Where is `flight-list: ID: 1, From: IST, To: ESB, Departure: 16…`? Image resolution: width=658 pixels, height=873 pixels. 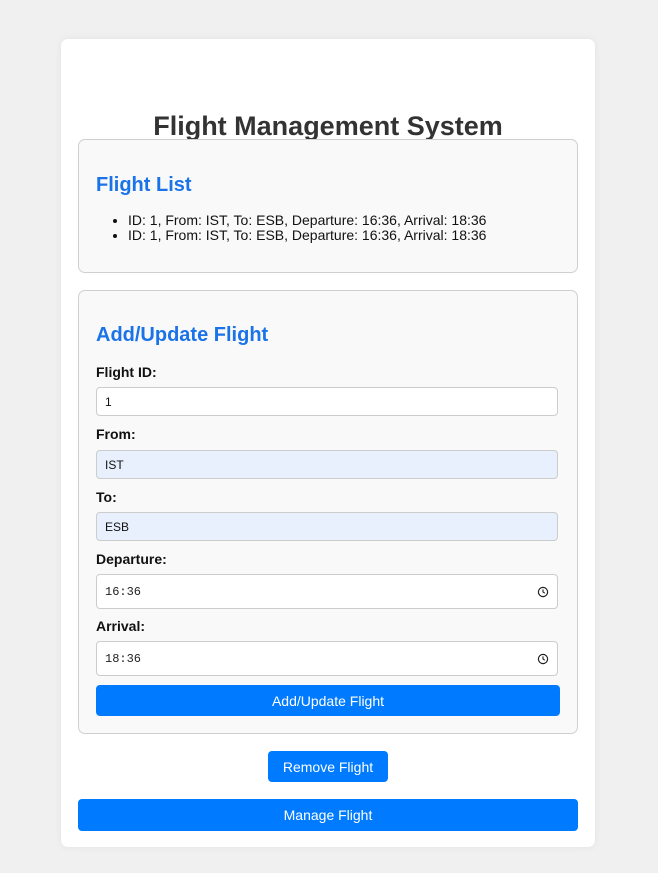
flight-list: ID: 1, From: IST, To: ESB, Departure: 16… is located at coordinates (291, 228).